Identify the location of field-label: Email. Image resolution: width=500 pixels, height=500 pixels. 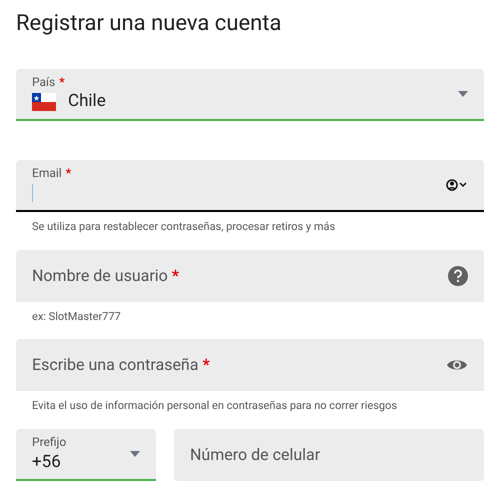
(47, 173).